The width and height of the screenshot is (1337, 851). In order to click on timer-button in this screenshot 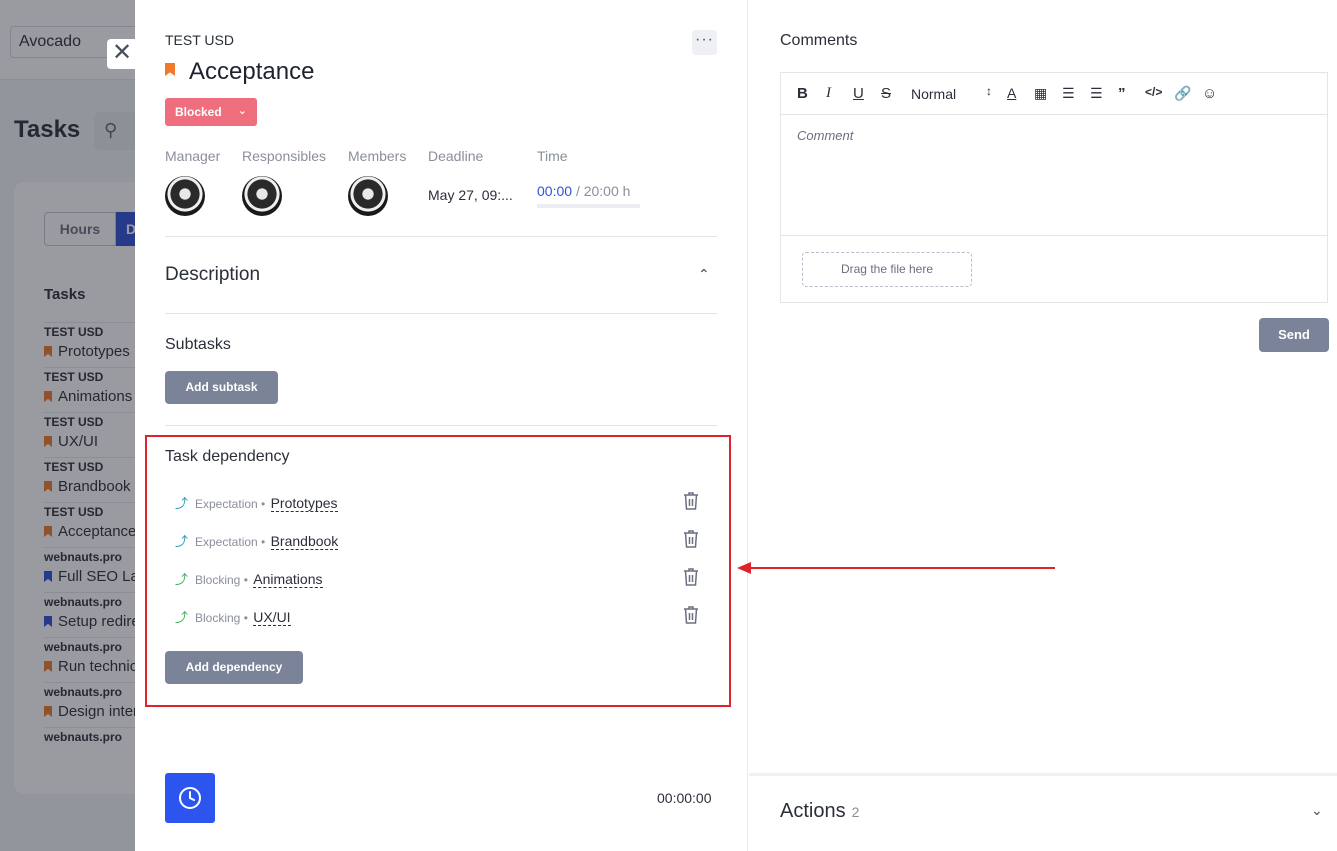, I will do `click(190, 798)`.